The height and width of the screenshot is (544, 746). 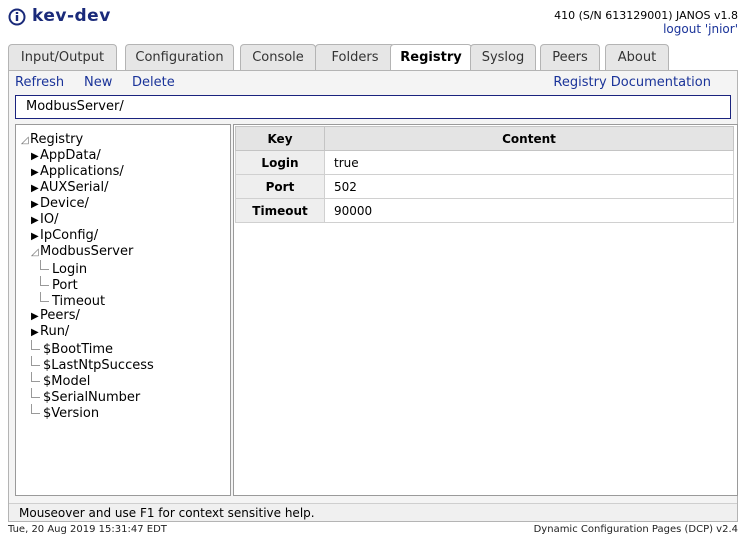 I want to click on value-cell: 90000, so click(x=529, y=210).